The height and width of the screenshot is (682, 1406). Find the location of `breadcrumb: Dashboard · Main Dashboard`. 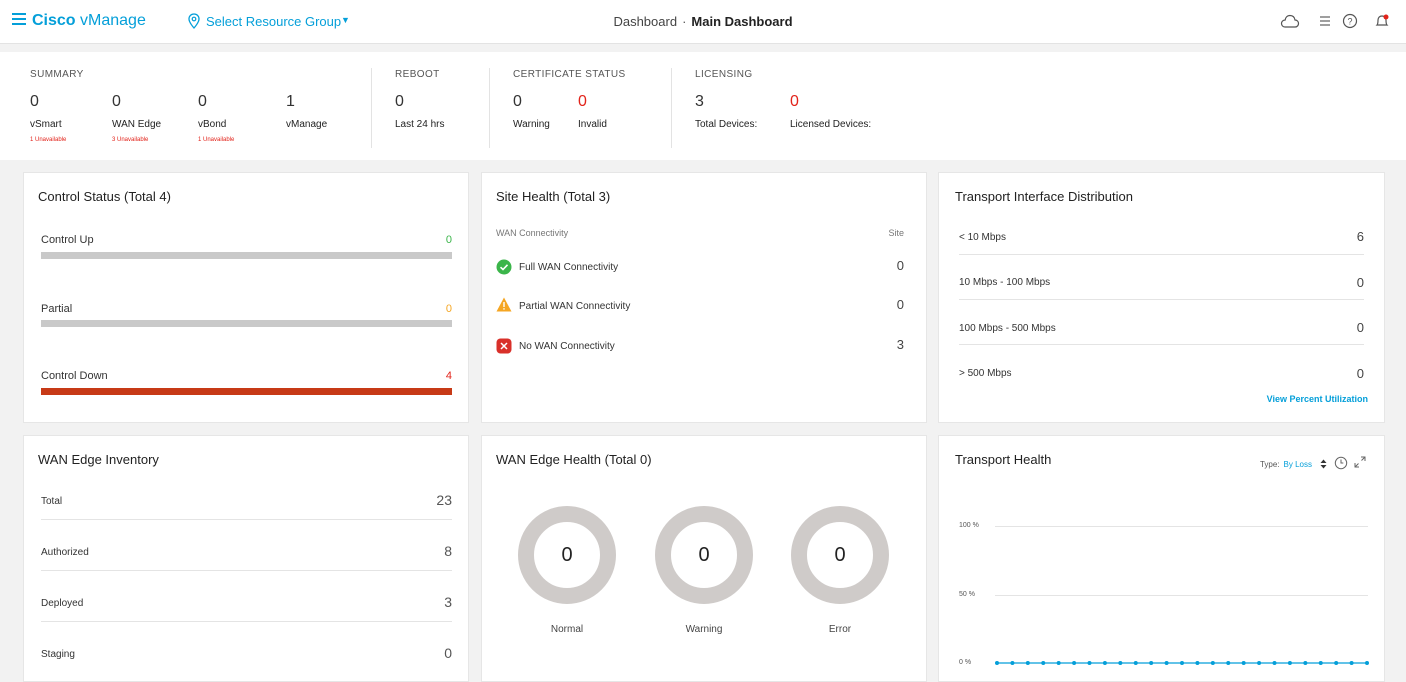

breadcrumb: Dashboard · Main Dashboard is located at coordinates (703, 21).